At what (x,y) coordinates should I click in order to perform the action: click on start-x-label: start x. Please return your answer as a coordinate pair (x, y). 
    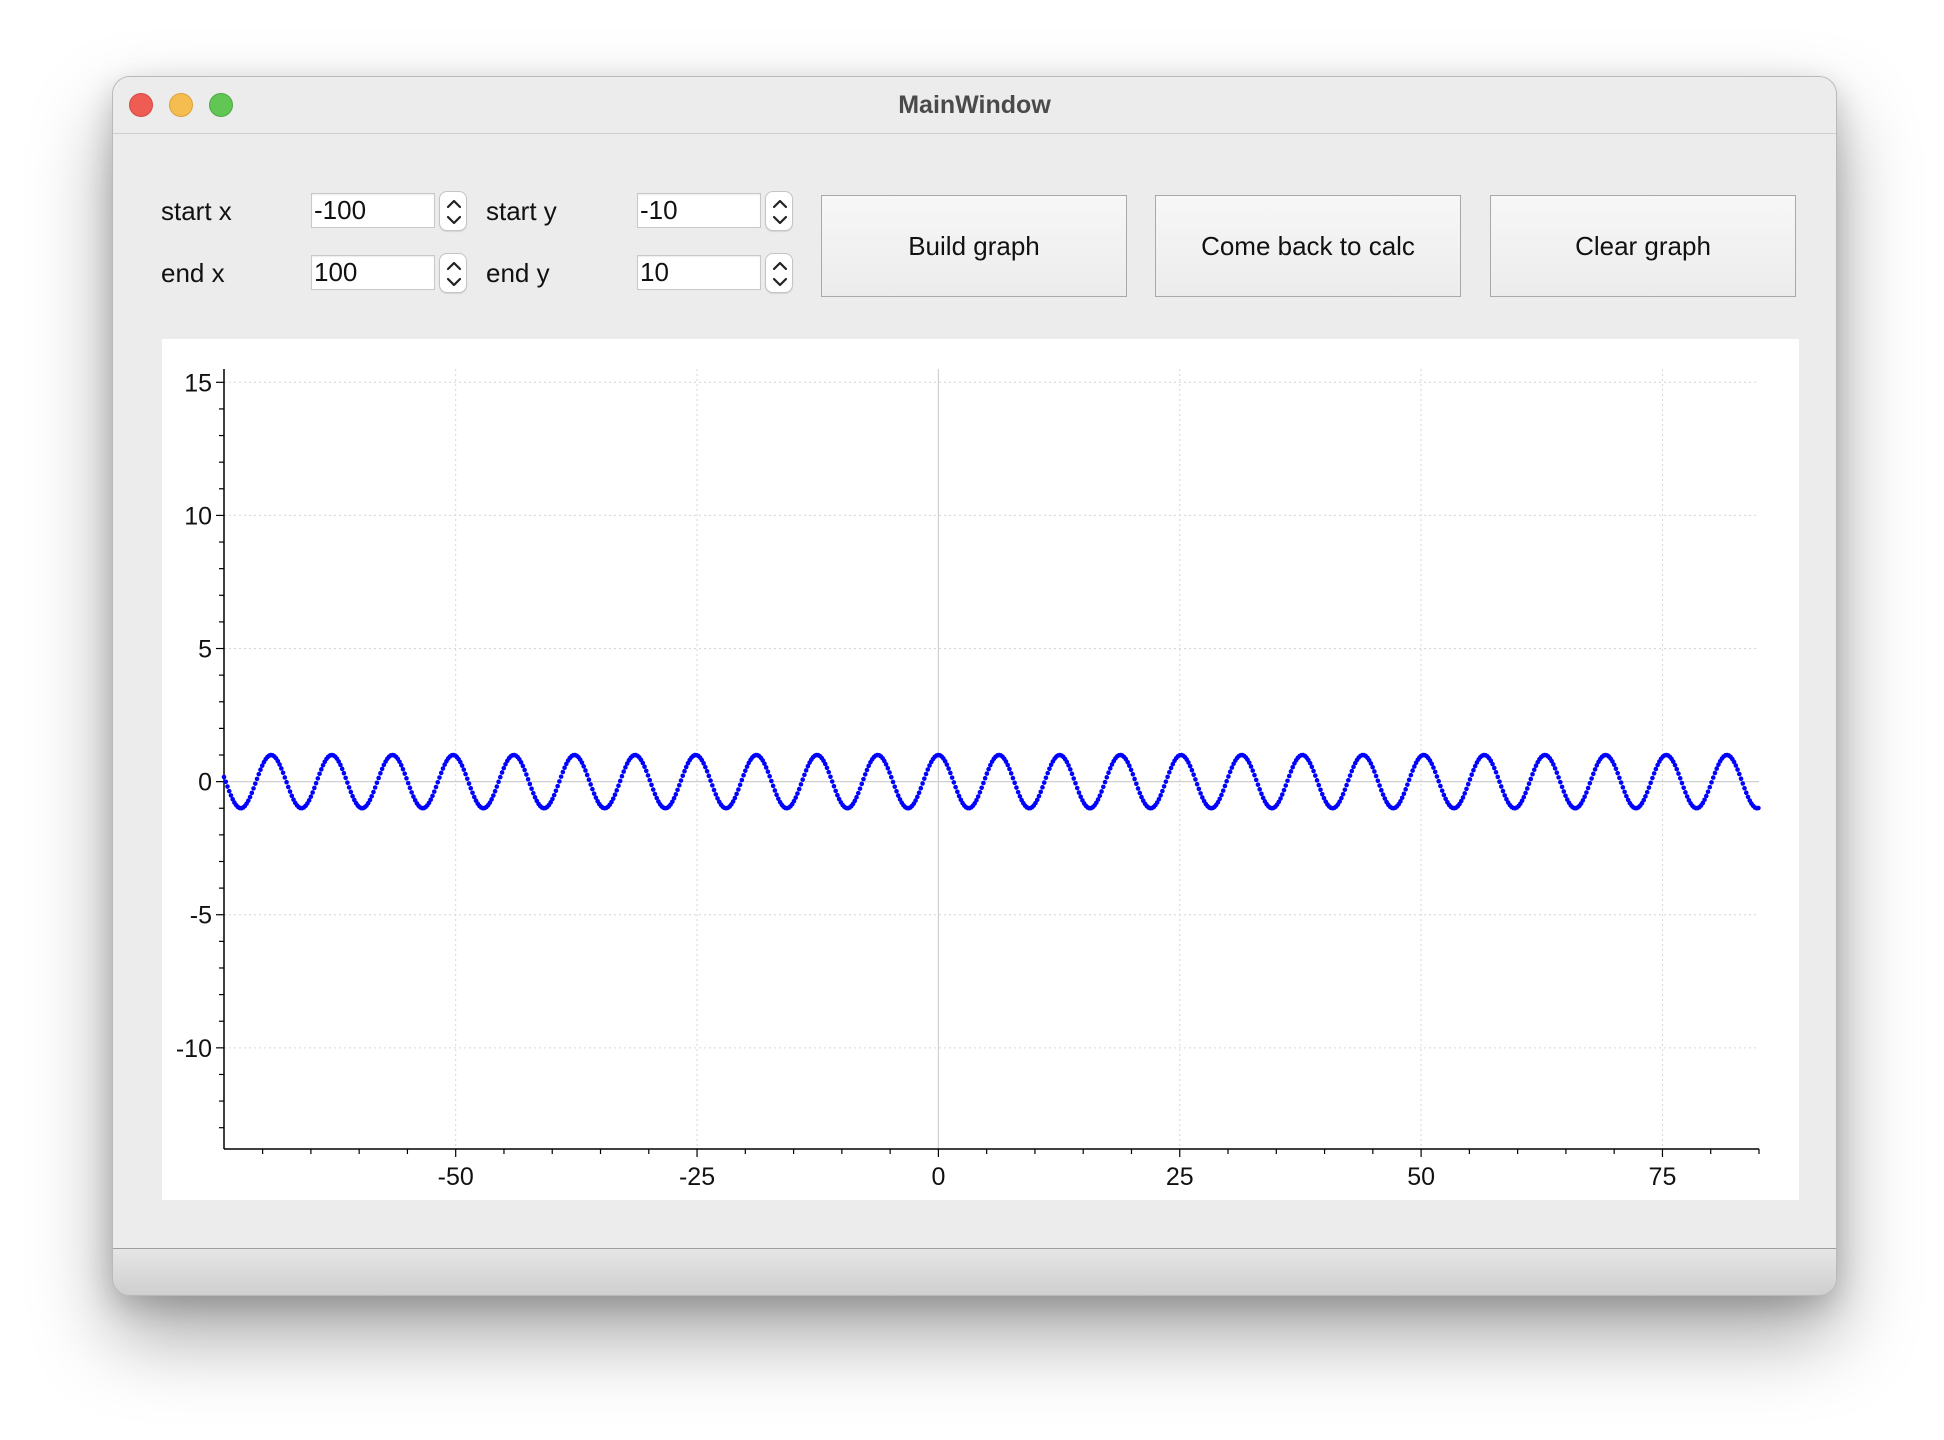
    Looking at the image, I should click on (196, 211).